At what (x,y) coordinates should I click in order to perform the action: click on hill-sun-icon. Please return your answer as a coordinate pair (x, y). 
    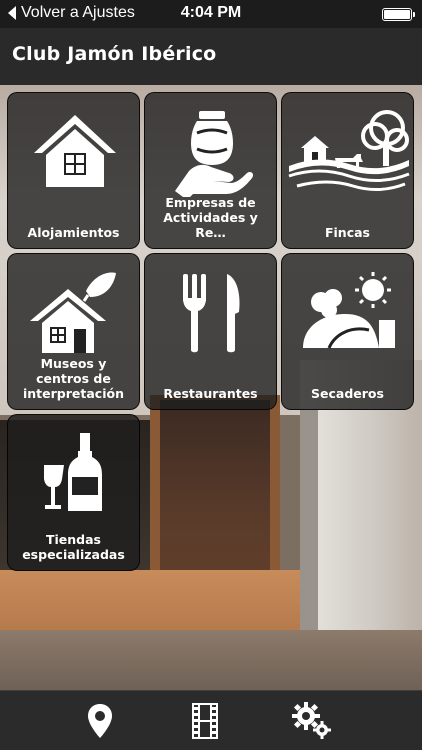
    Looking at the image, I should click on (348, 312).